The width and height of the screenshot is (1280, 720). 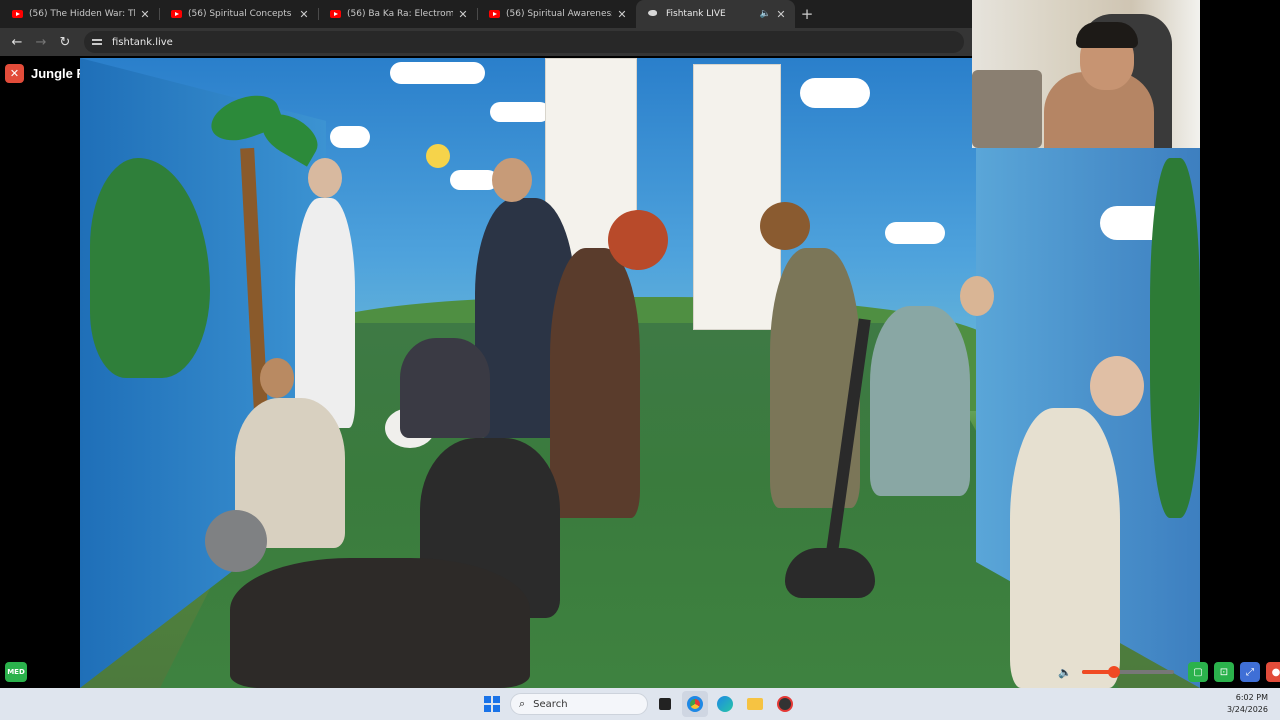 I want to click on volume-icon: 🔈, so click(x=1066, y=672).